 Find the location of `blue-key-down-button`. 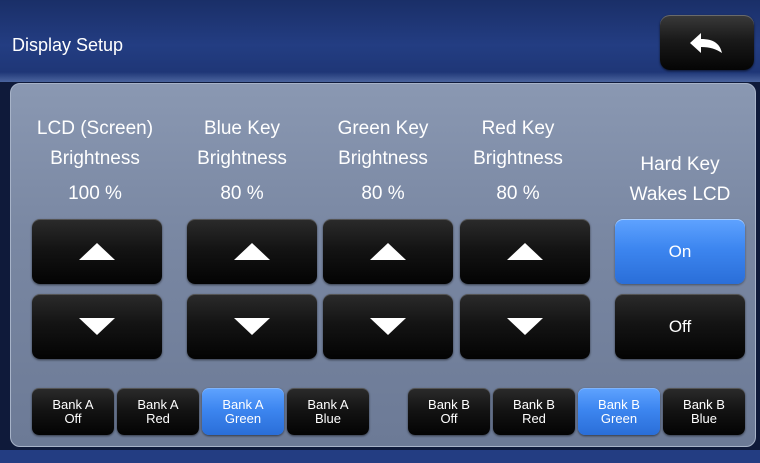

blue-key-down-button is located at coordinates (252, 326).